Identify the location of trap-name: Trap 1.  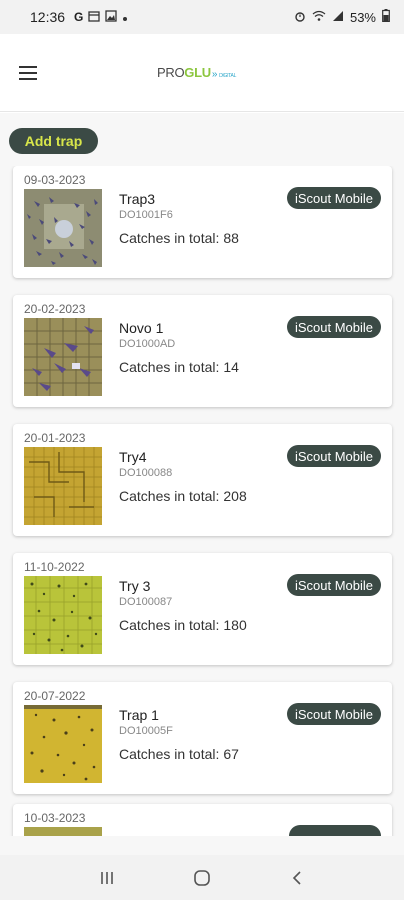
(139, 715).